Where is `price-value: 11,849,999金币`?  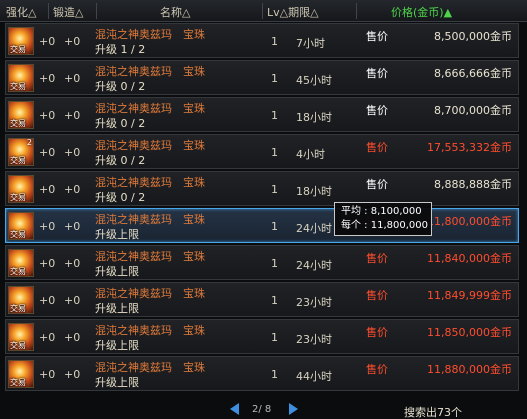
price-value: 11,849,999金币 is located at coordinates (469, 295).